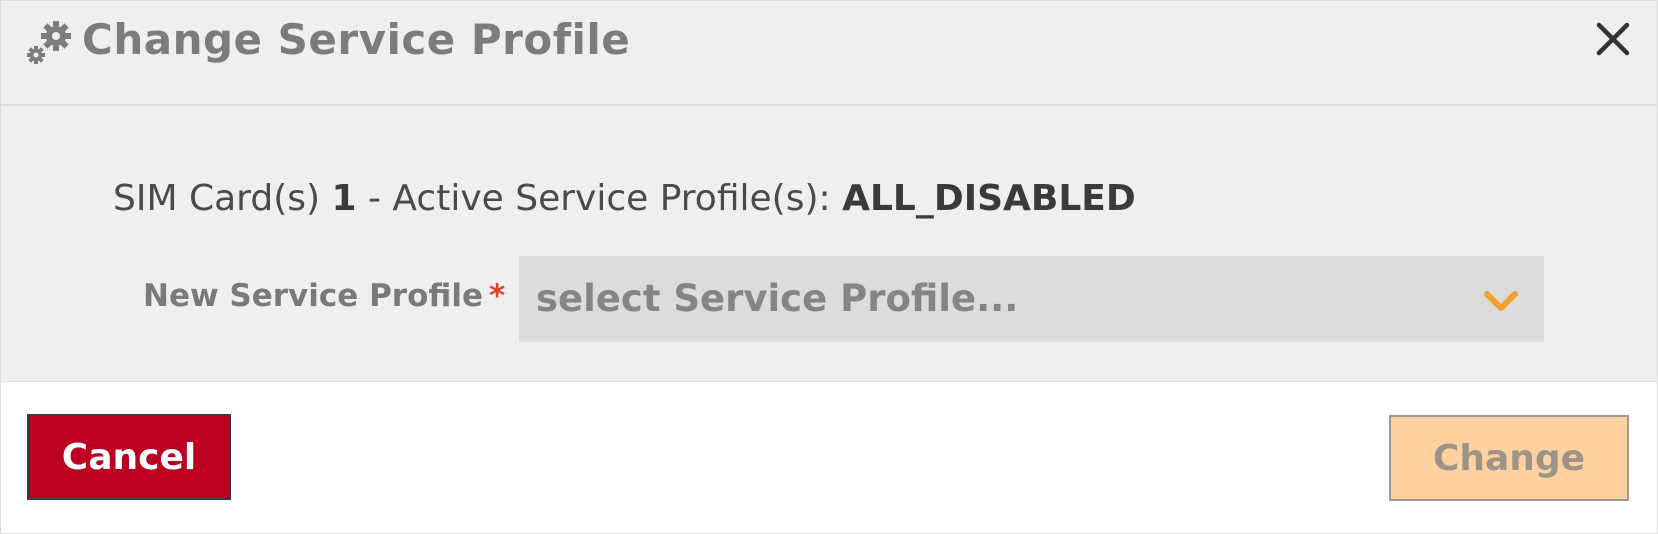 The height and width of the screenshot is (534, 1658). Describe the element at coordinates (129, 457) in the screenshot. I see `cancel-button: Cancel` at that location.